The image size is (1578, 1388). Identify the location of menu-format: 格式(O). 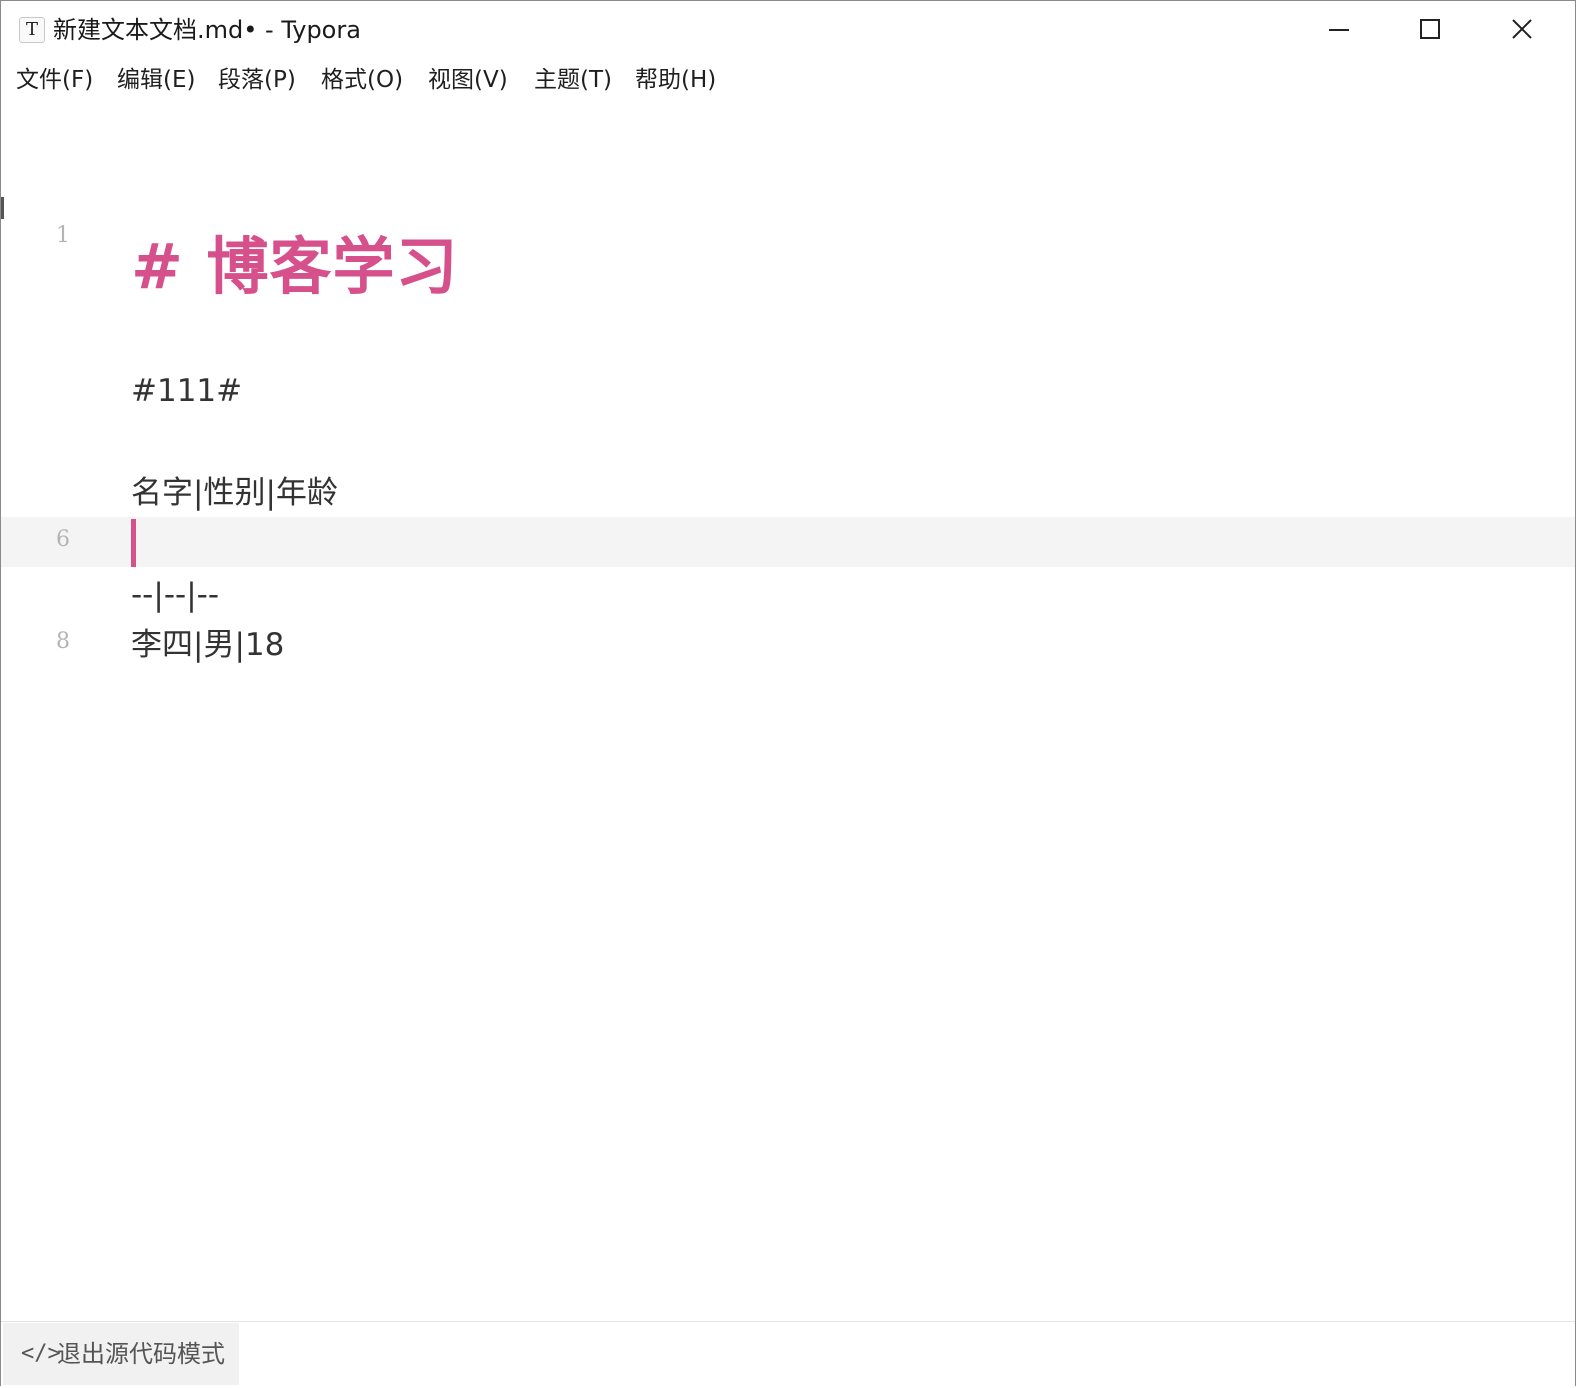
(362, 80).